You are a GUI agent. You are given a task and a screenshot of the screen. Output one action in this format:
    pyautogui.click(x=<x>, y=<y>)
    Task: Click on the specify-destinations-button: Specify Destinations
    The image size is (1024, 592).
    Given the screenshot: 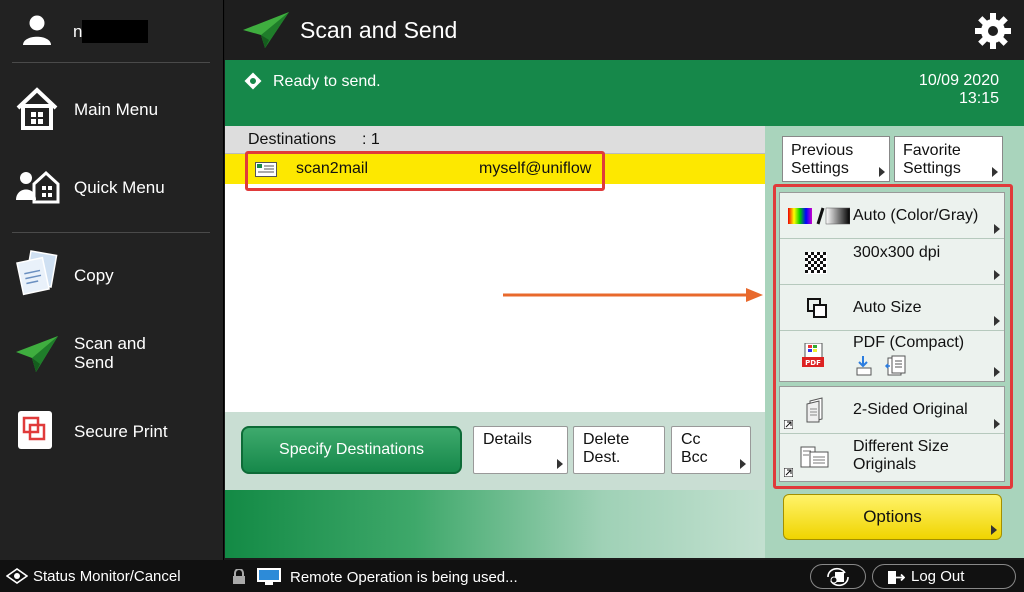 What is the action you would take?
    pyautogui.click(x=351, y=450)
    